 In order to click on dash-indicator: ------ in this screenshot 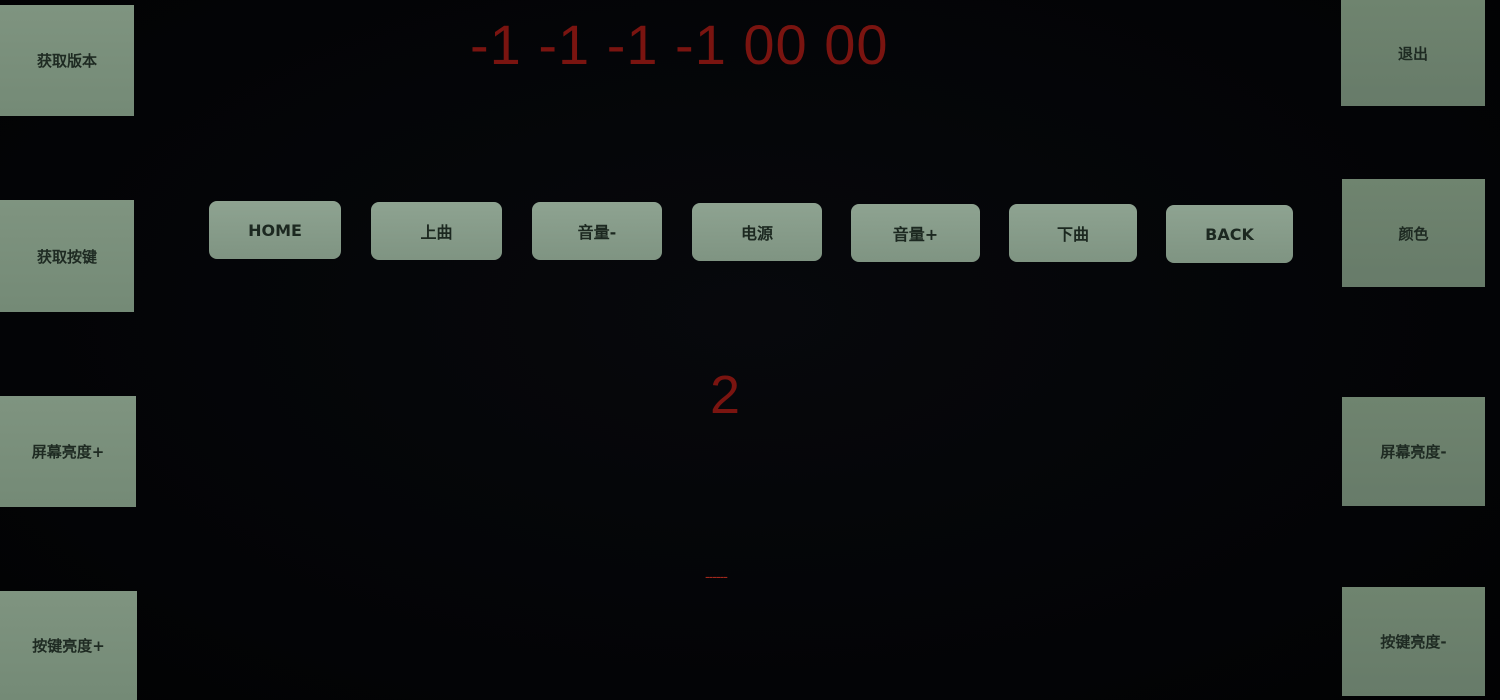, I will do `click(716, 576)`.